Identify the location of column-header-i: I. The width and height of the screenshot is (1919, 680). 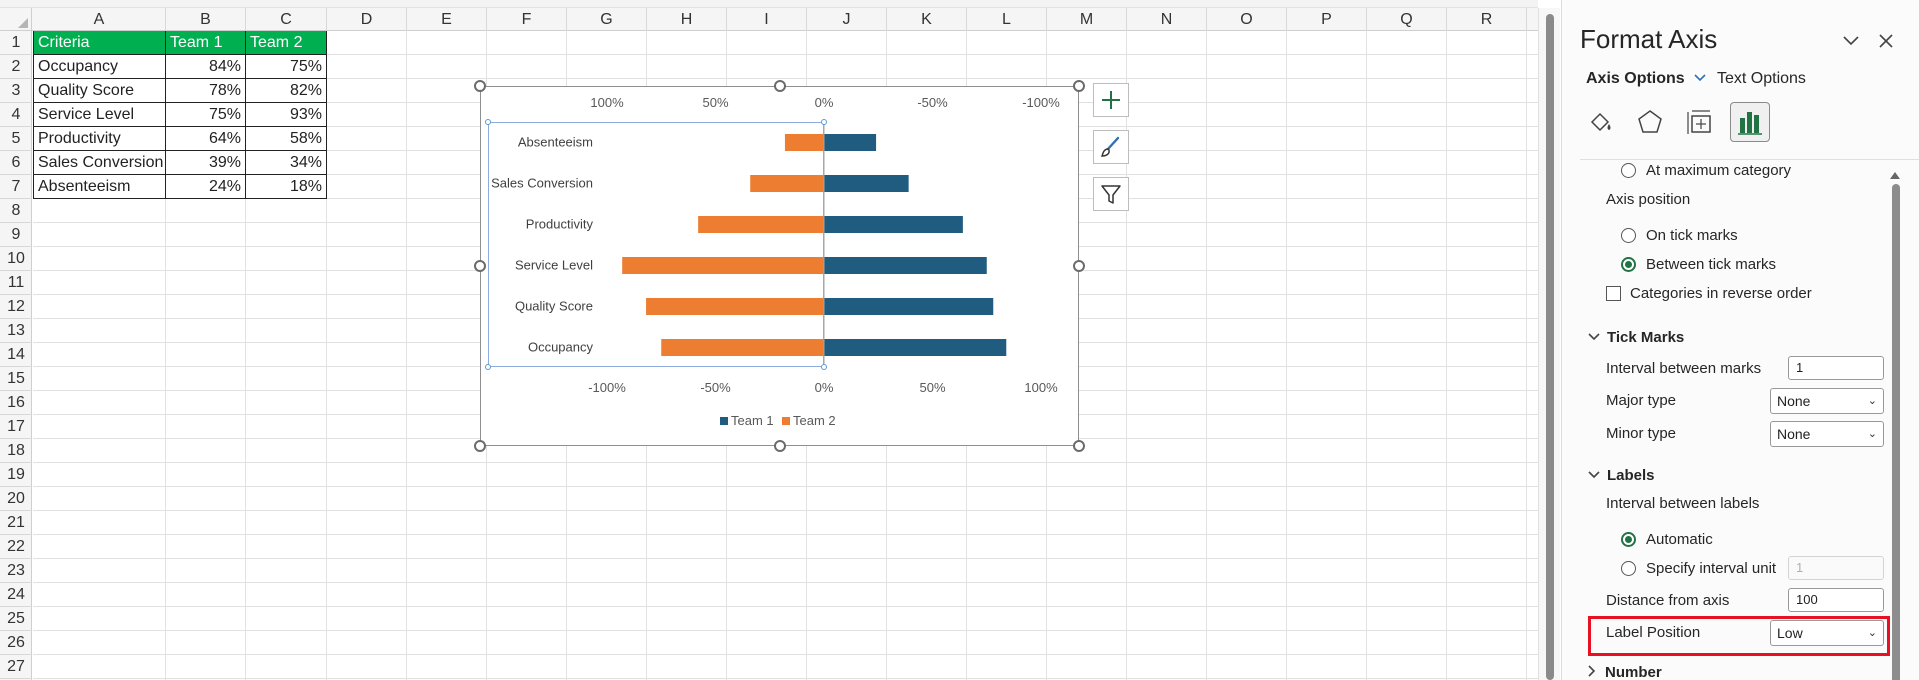
(767, 19).